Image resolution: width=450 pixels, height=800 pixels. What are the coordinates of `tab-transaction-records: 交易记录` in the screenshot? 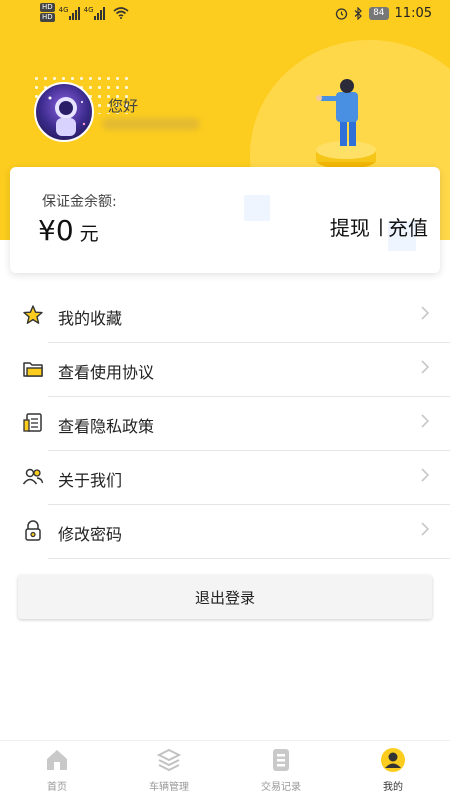 It's located at (281, 770).